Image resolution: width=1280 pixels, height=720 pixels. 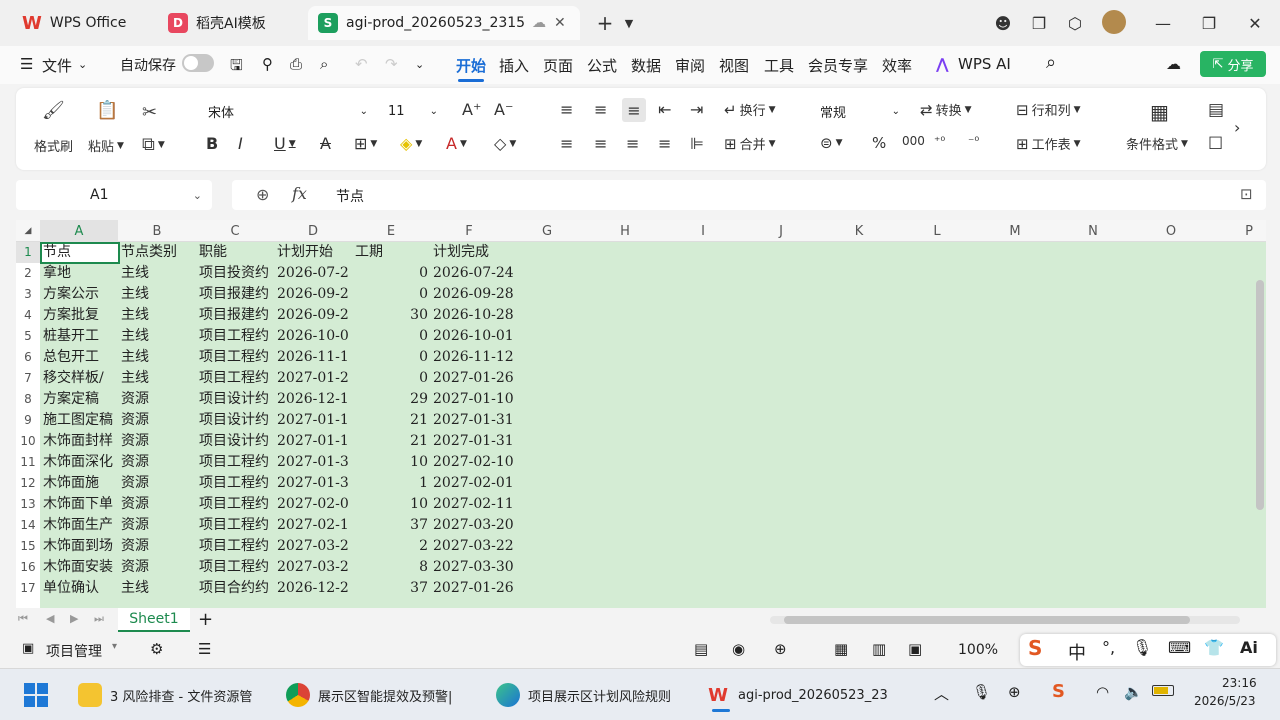 I want to click on font-select: 宋体 ⌄, so click(x=288, y=111).